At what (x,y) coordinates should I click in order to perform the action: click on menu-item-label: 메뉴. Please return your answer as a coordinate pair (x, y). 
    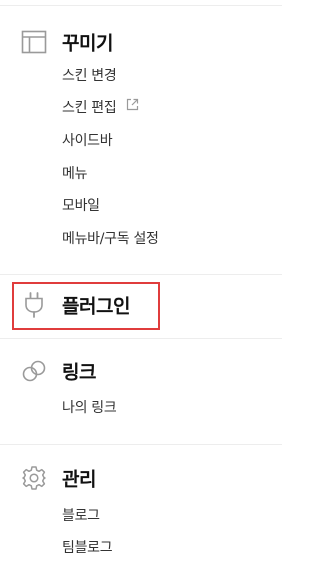
    Looking at the image, I should click on (75, 174).